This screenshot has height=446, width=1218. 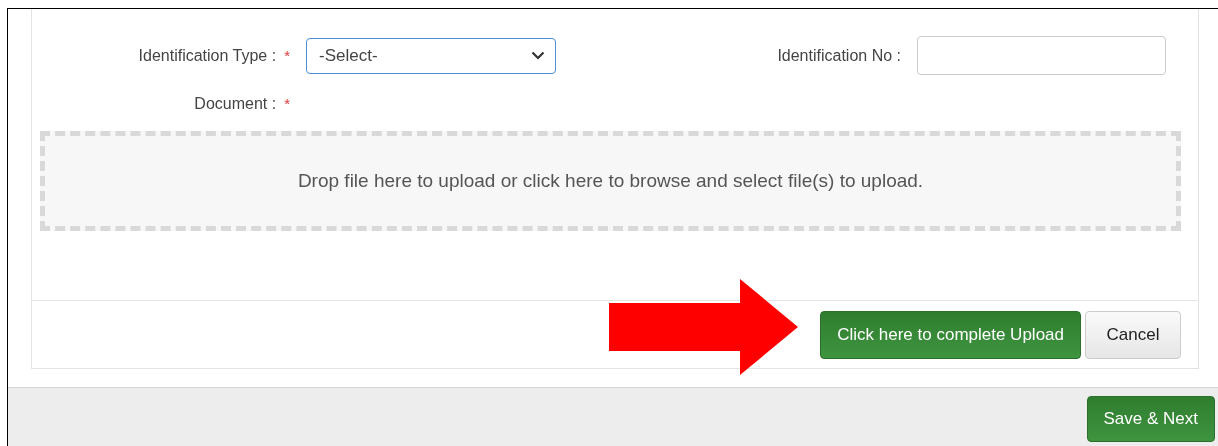 What do you see at coordinates (235, 104) in the screenshot?
I see `field-label: Document :` at bounding box center [235, 104].